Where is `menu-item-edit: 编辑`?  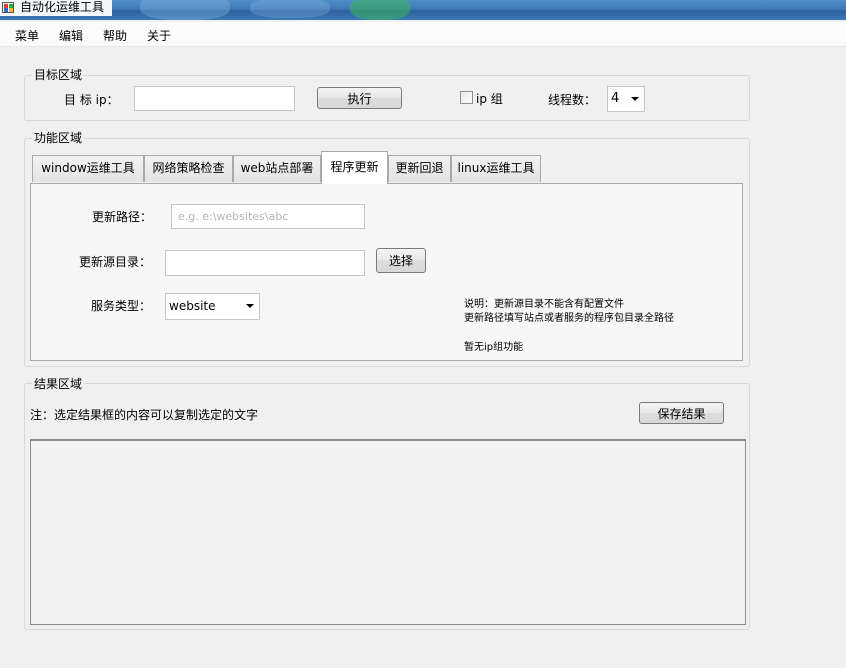 menu-item-edit: 编辑 is located at coordinates (71, 35).